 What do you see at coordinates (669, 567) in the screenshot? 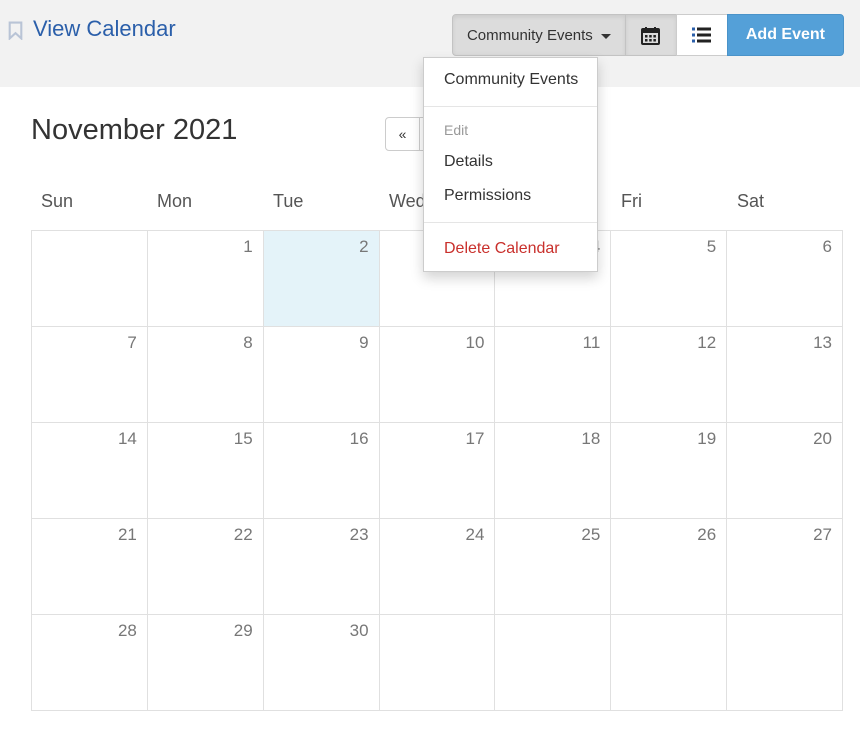
I see `calendar-day-cell: 26` at bounding box center [669, 567].